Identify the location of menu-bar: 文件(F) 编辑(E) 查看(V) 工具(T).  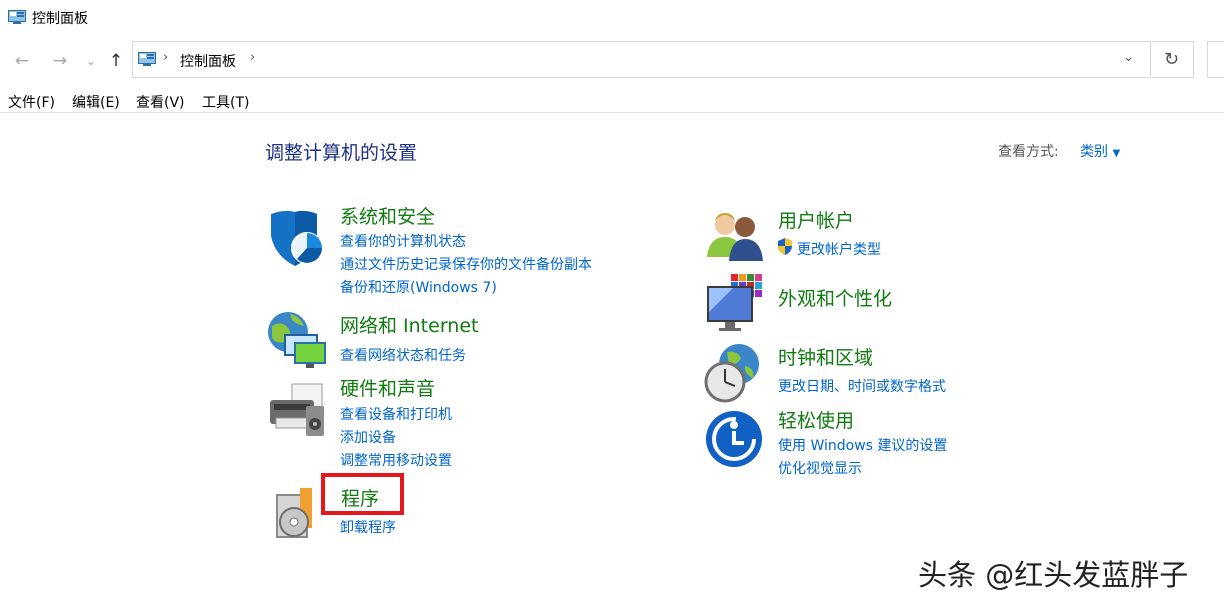
(612, 100).